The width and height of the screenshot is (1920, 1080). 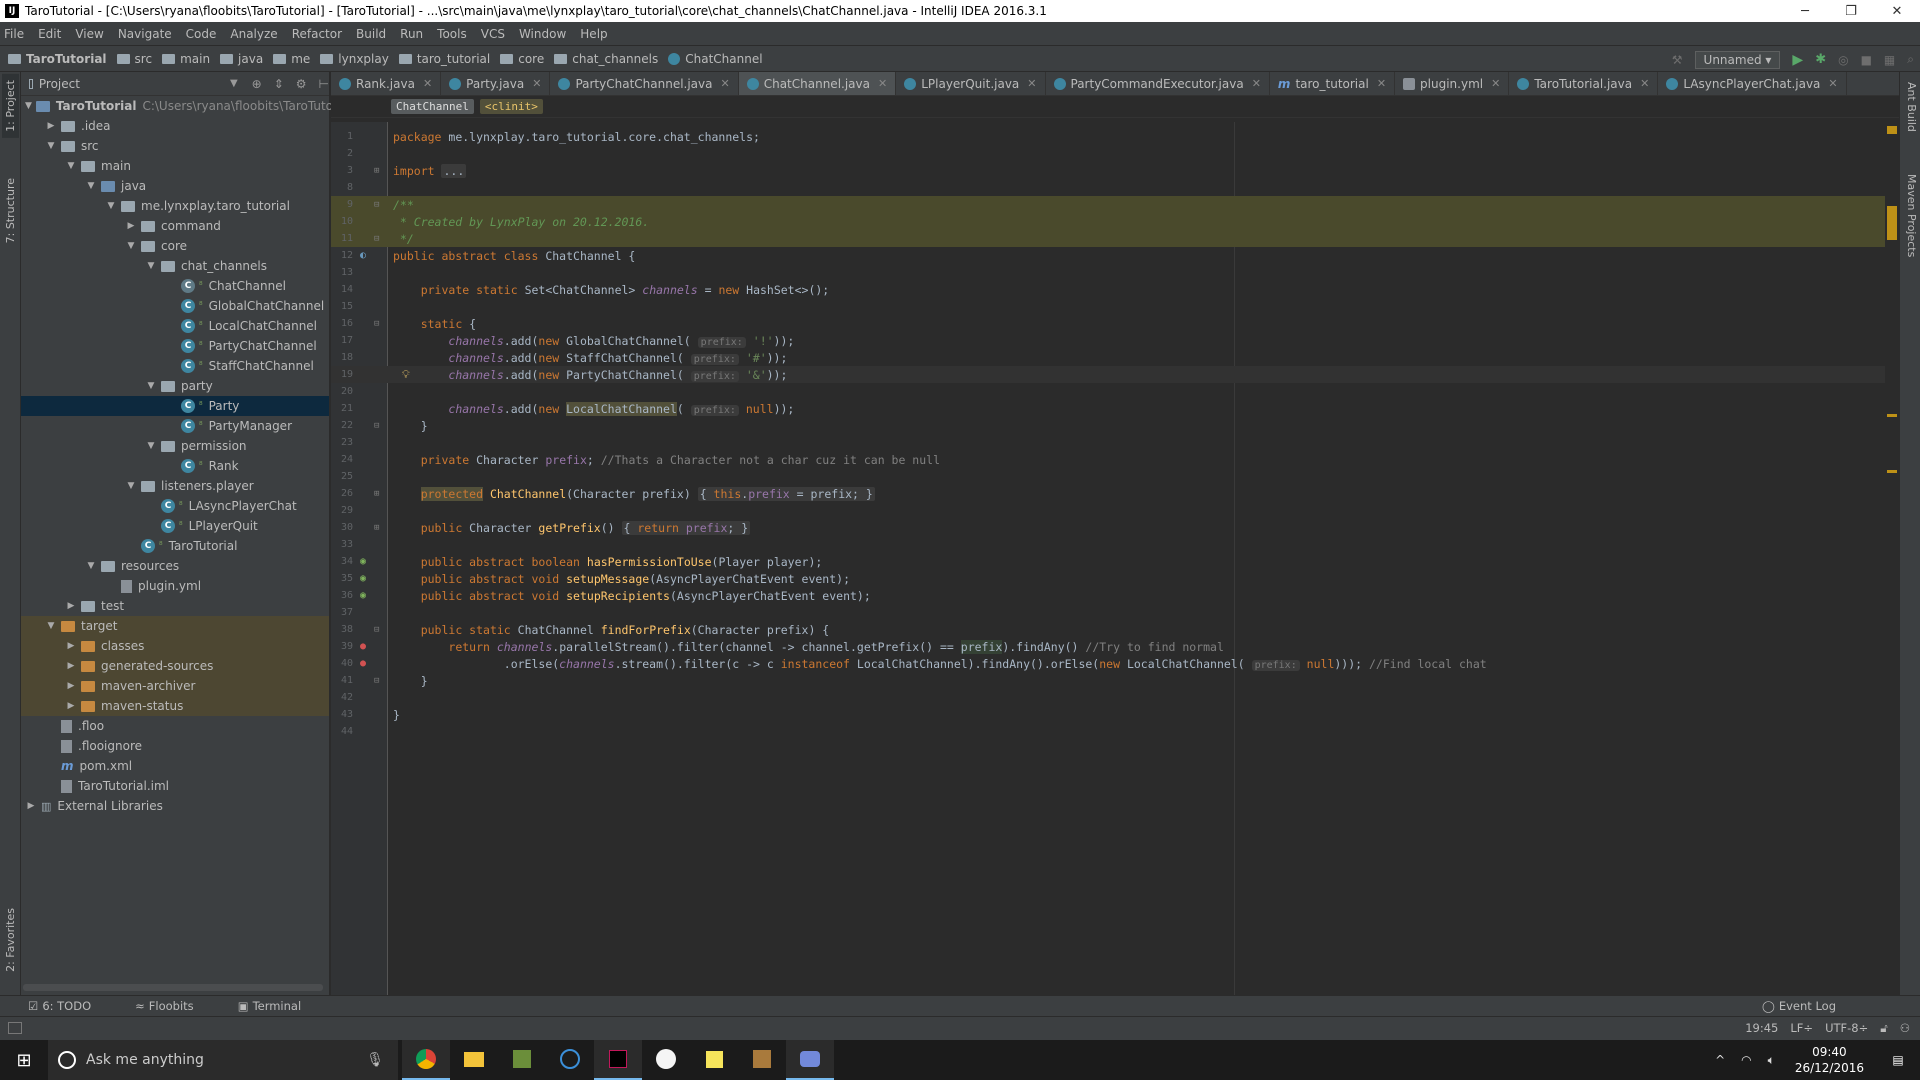 What do you see at coordinates (1843, 60) in the screenshot?
I see `coverage-icon: ◎` at bounding box center [1843, 60].